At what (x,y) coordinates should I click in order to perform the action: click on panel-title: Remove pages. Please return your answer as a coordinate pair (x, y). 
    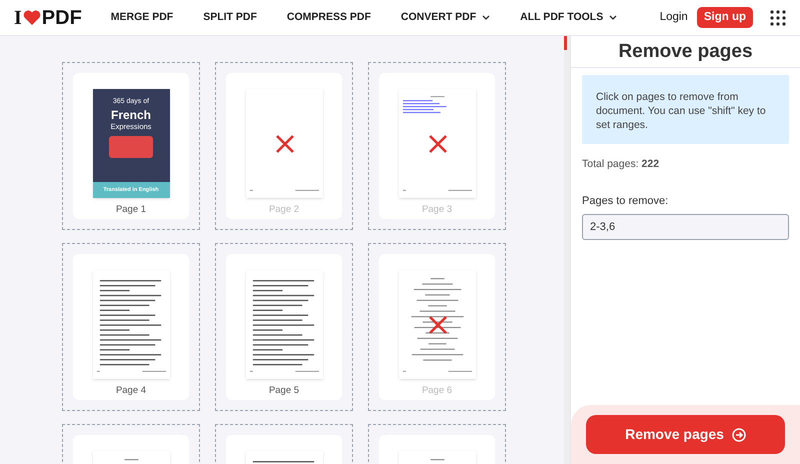
    Looking at the image, I should click on (685, 52).